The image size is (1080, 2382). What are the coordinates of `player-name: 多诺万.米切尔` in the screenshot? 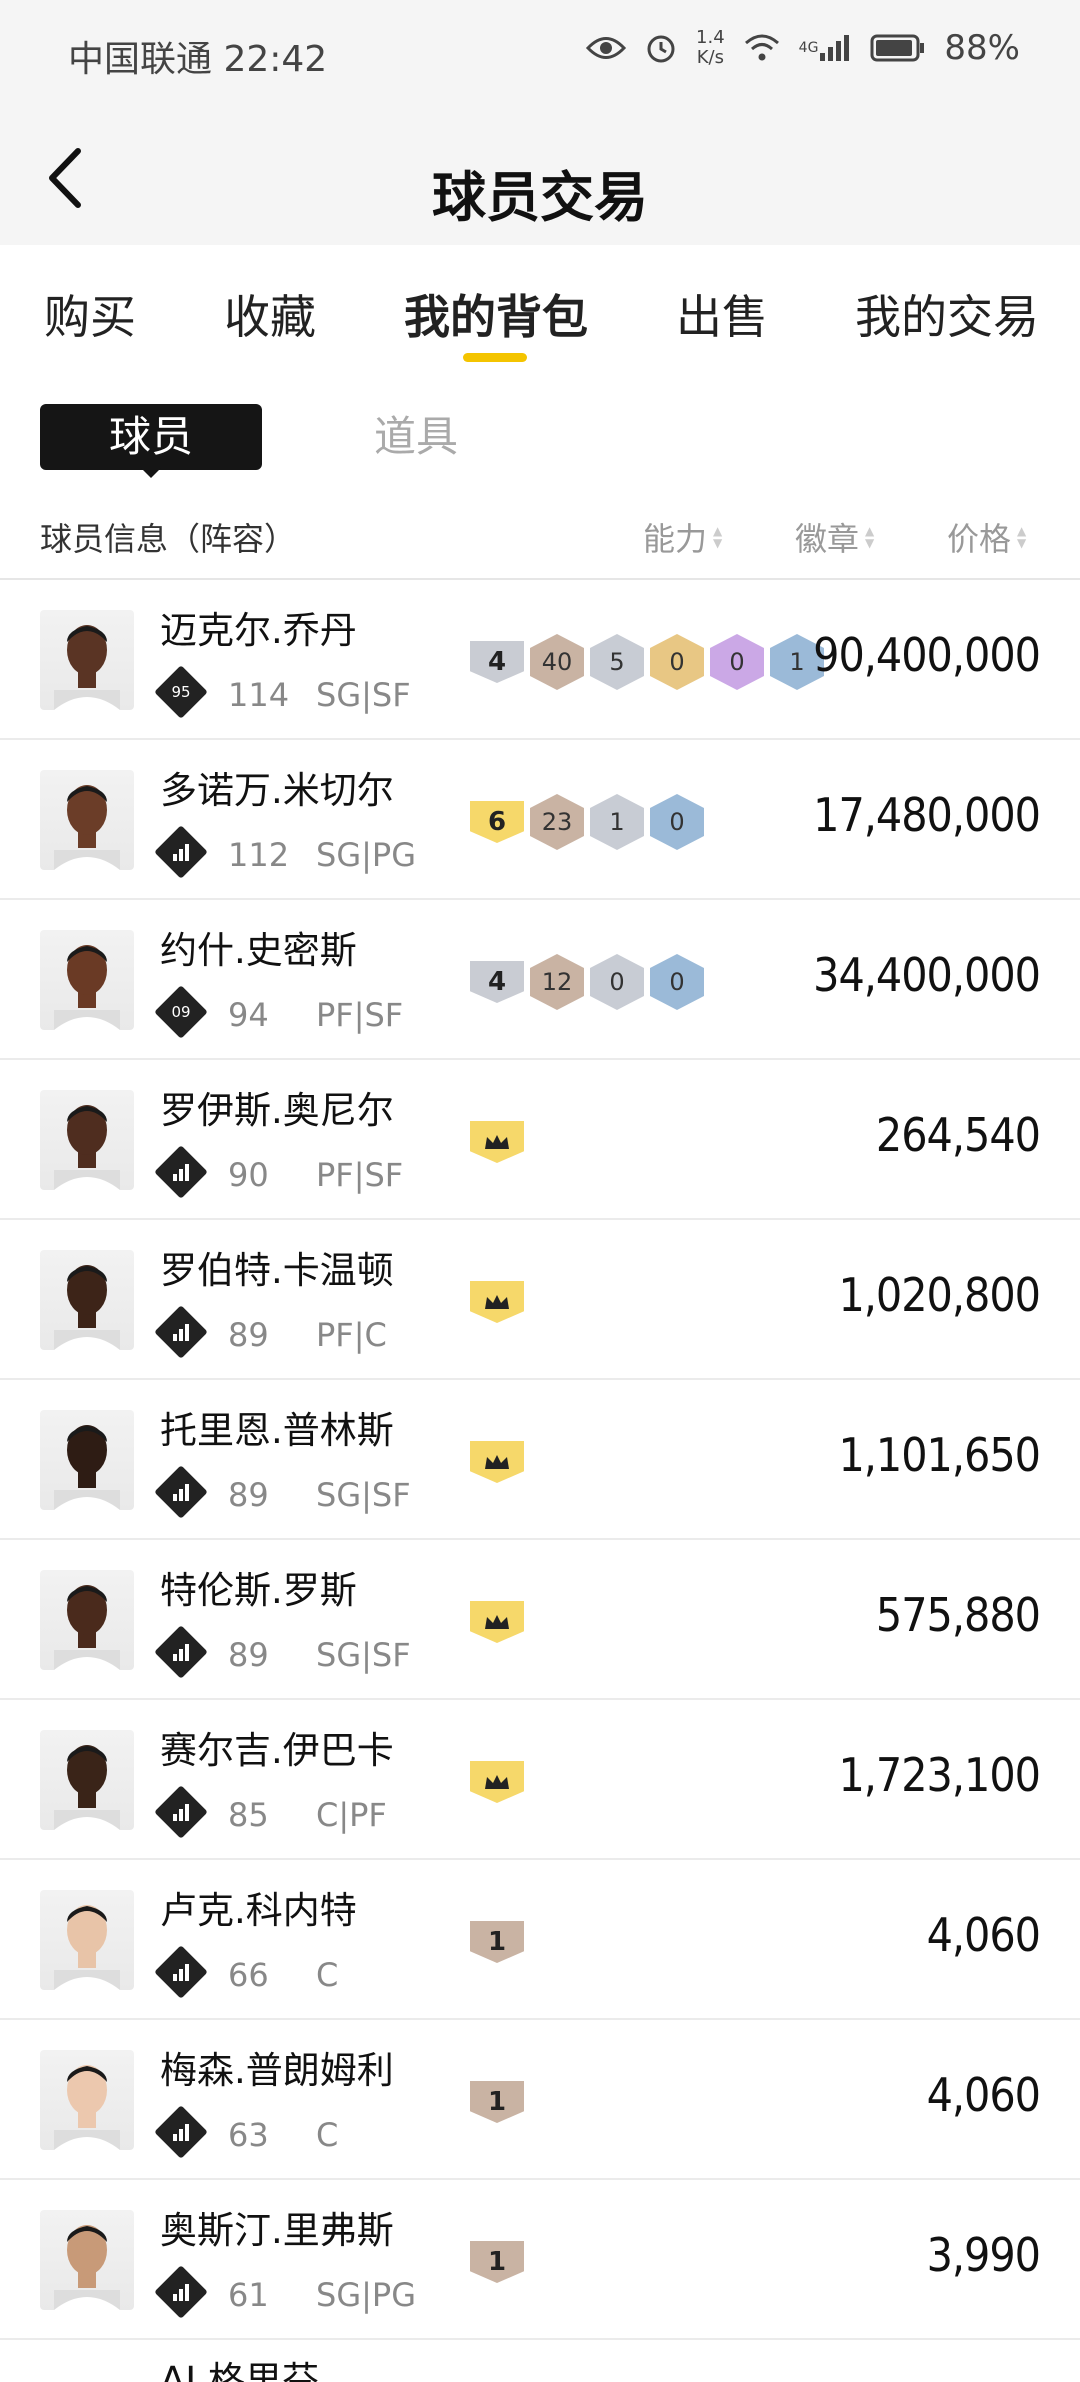 It's located at (277, 790).